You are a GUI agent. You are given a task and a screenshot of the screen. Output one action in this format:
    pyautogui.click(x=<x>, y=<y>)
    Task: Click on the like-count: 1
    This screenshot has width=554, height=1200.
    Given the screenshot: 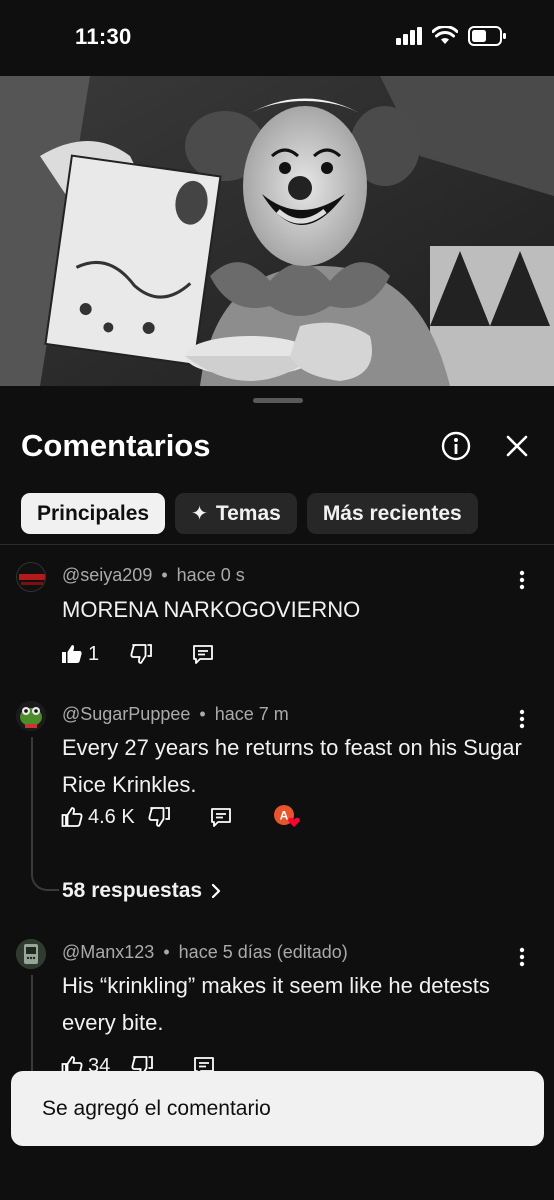 What is the action you would take?
    pyautogui.click(x=94, y=653)
    